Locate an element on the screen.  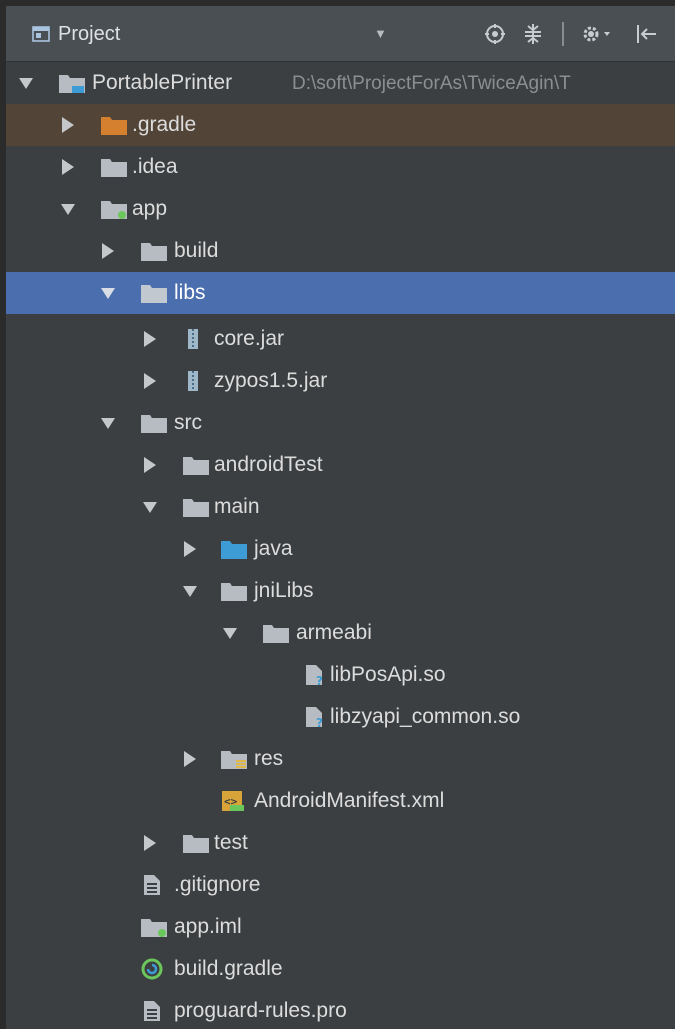
module-folder-icon is located at coordinates (72, 84).